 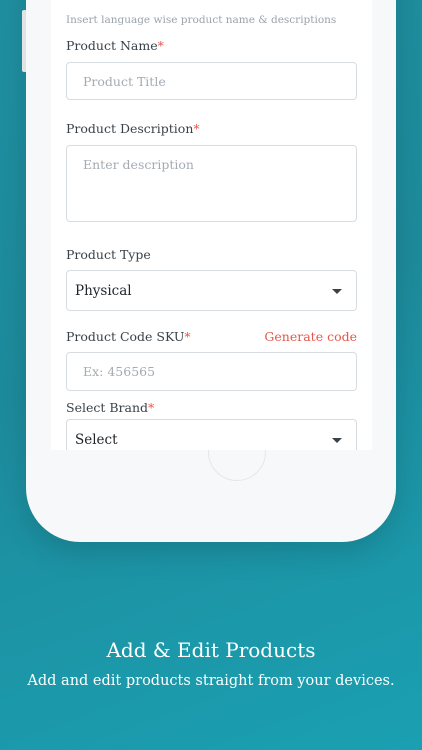 I want to click on product-description-label: Product Description*, so click(x=133, y=128).